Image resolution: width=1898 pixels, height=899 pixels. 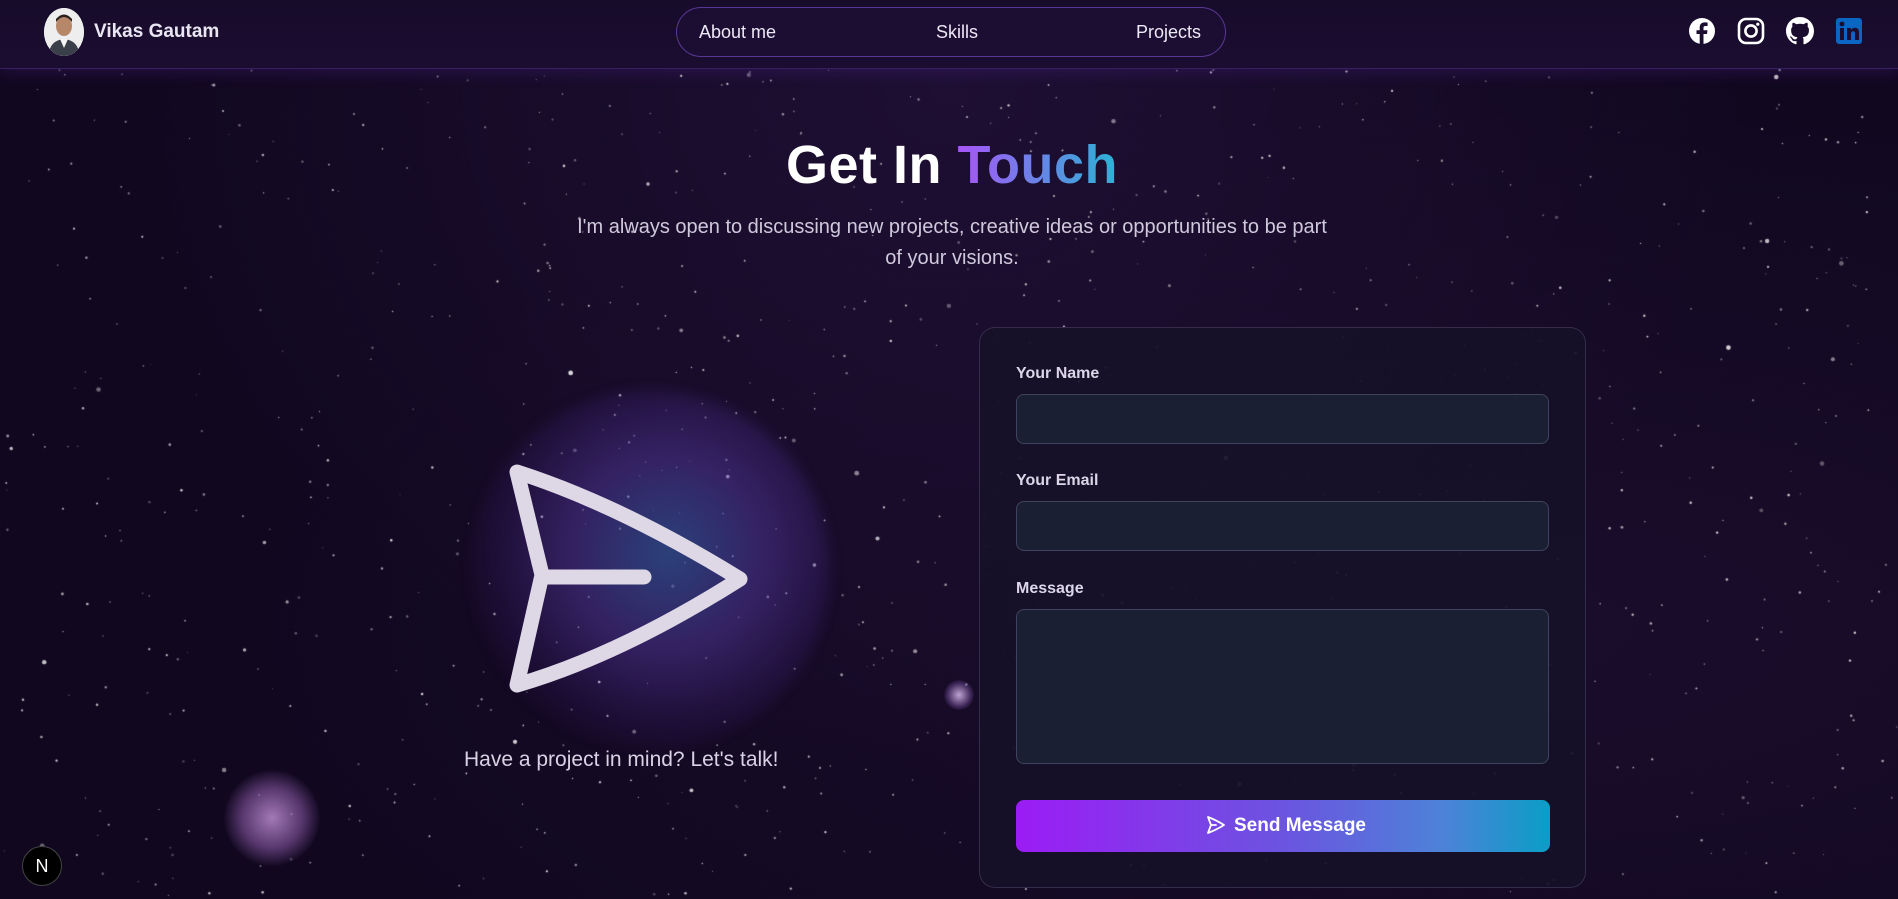 I want to click on send-message-button: Send Message, so click(x=1283, y=826).